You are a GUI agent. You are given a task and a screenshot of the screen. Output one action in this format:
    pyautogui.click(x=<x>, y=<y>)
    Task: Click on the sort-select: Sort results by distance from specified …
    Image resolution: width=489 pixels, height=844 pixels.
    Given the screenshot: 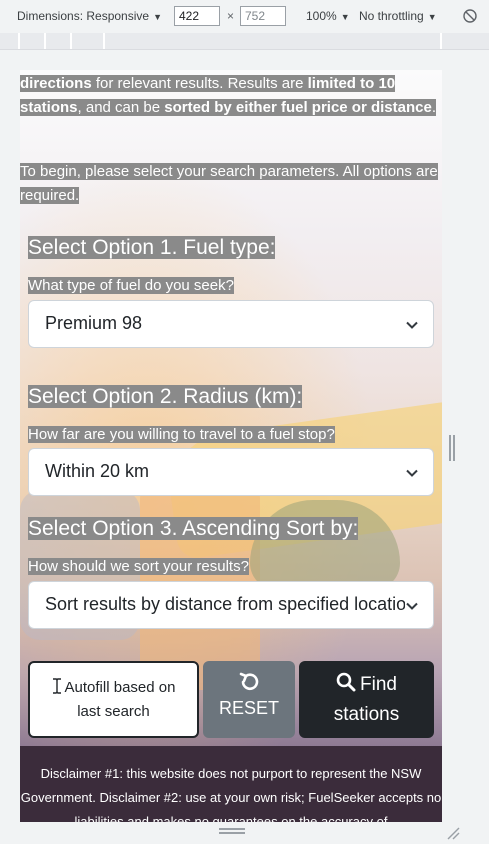 What is the action you would take?
    pyautogui.click(x=231, y=605)
    